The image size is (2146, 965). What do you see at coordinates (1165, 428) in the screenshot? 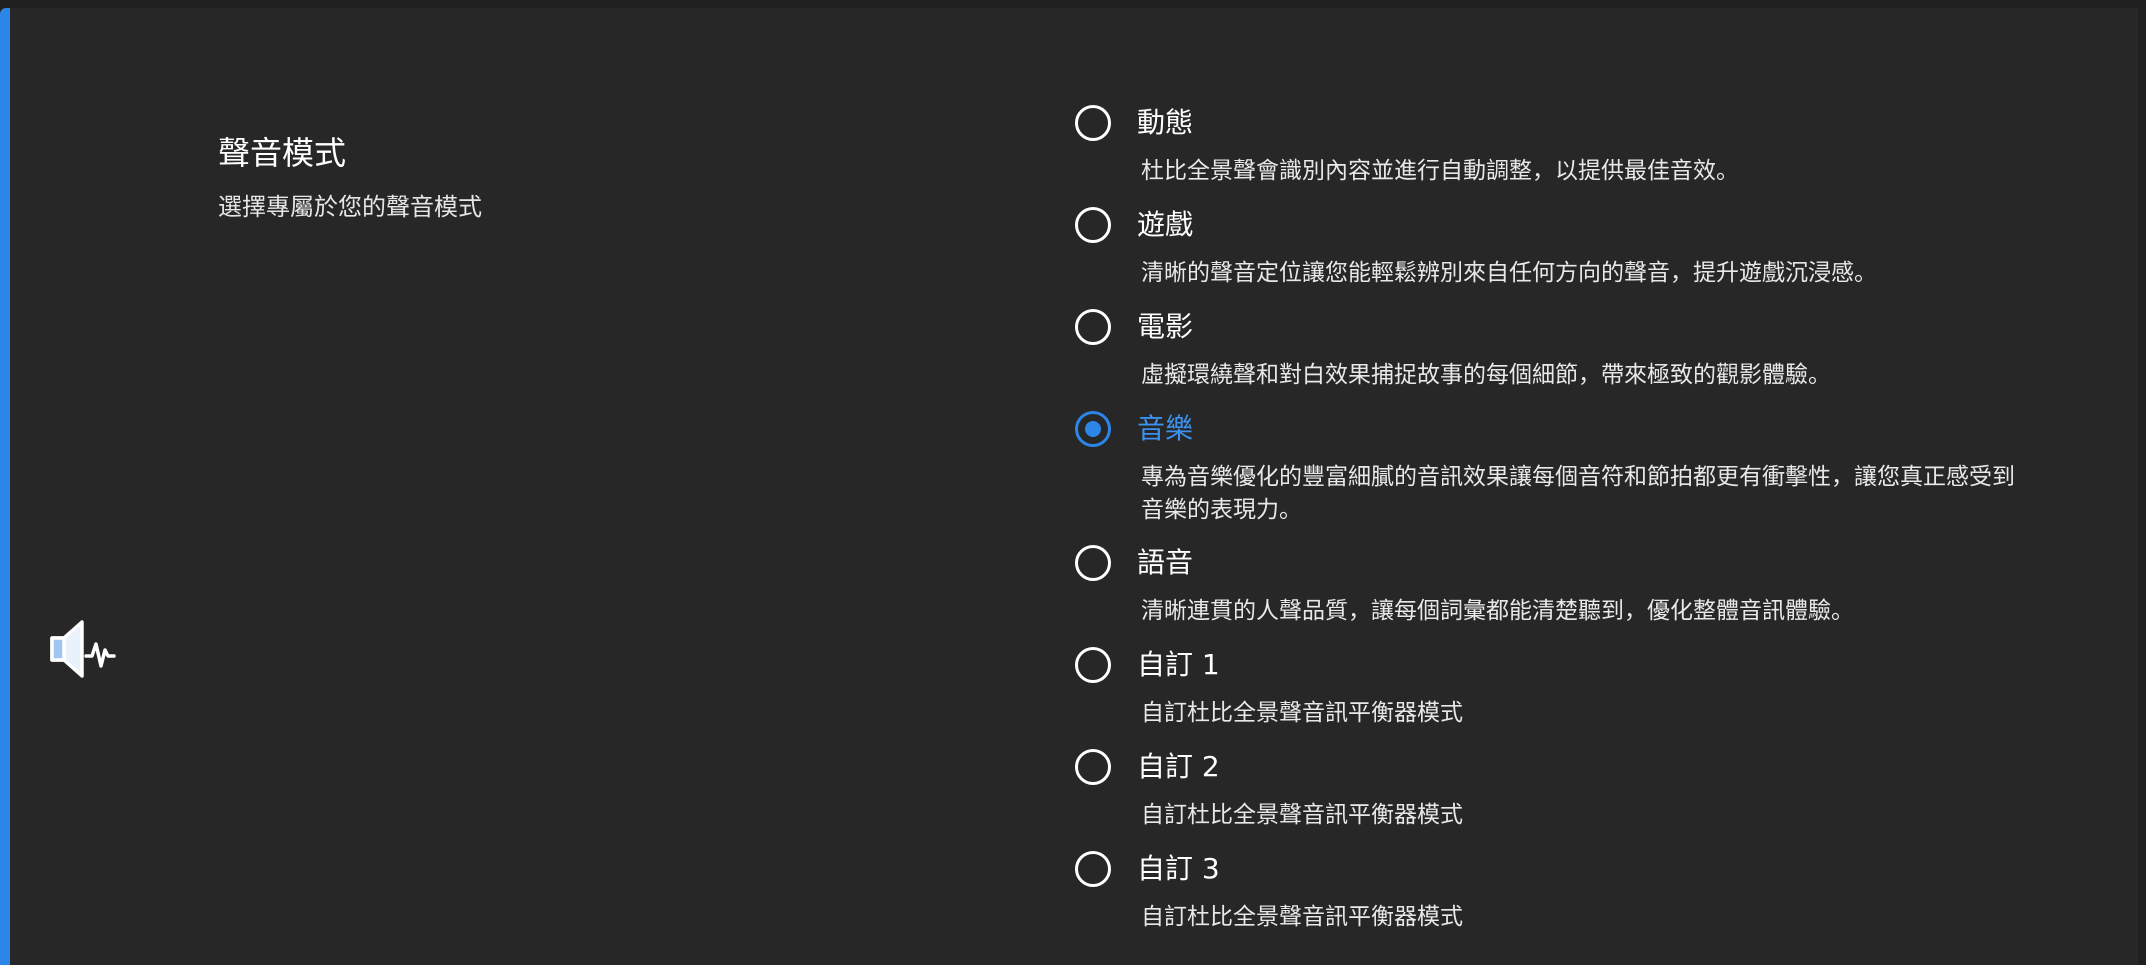
I see `option-label: 音樂` at bounding box center [1165, 428].